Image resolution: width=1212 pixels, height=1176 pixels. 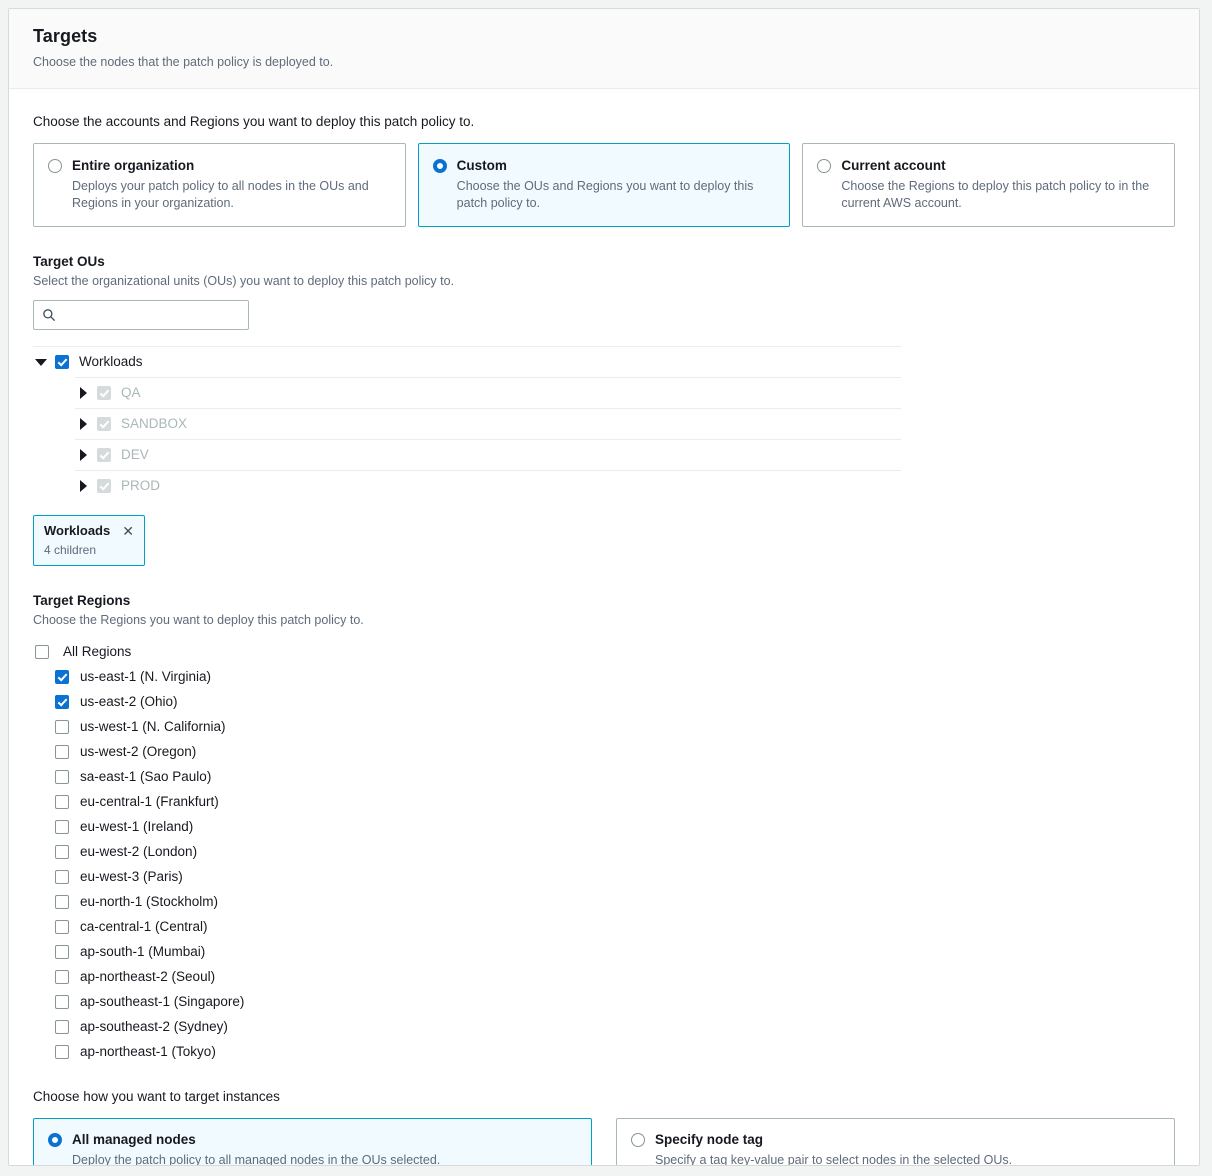 I want to click on radio-card-head: Entire organization, so click(x=219, y=165).